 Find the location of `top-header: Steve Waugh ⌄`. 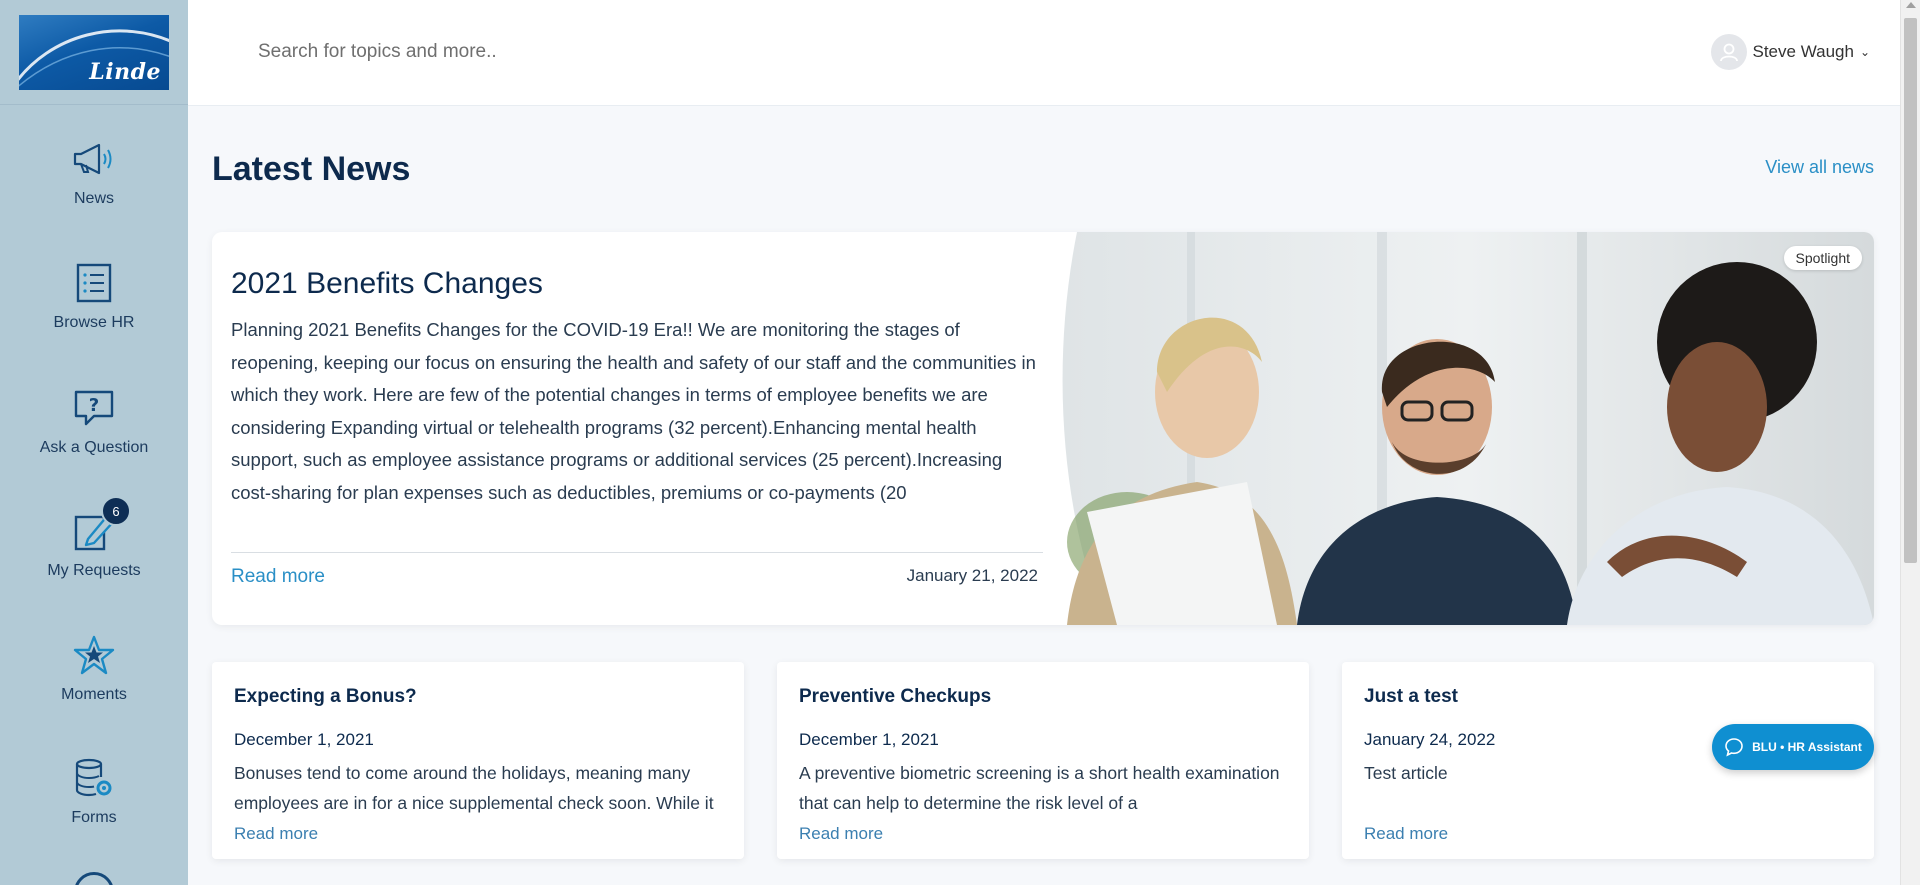

top-header: Steve Waugh ⌄ is located at coordinates (1044, 53).